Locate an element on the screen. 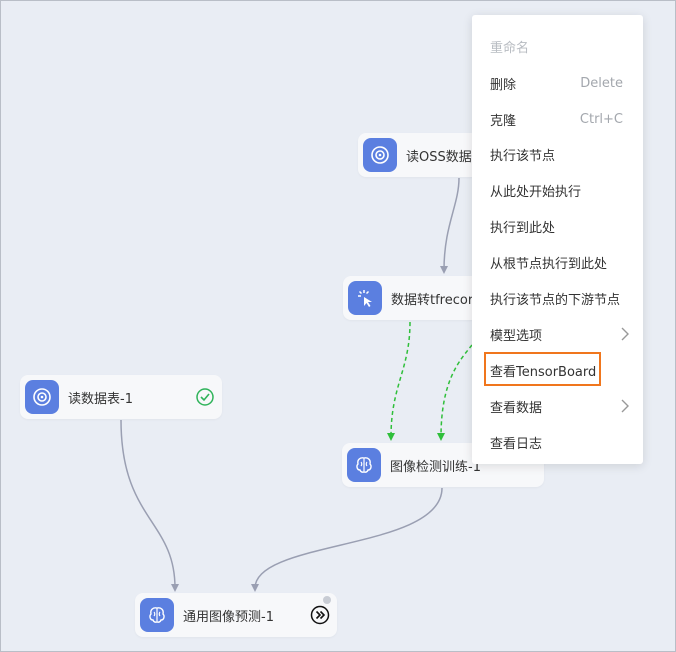 The height and width of the screenshot is (652, 676). menu-item-label: 执行该节点的下游节点 is located at coordinates (555, 300).